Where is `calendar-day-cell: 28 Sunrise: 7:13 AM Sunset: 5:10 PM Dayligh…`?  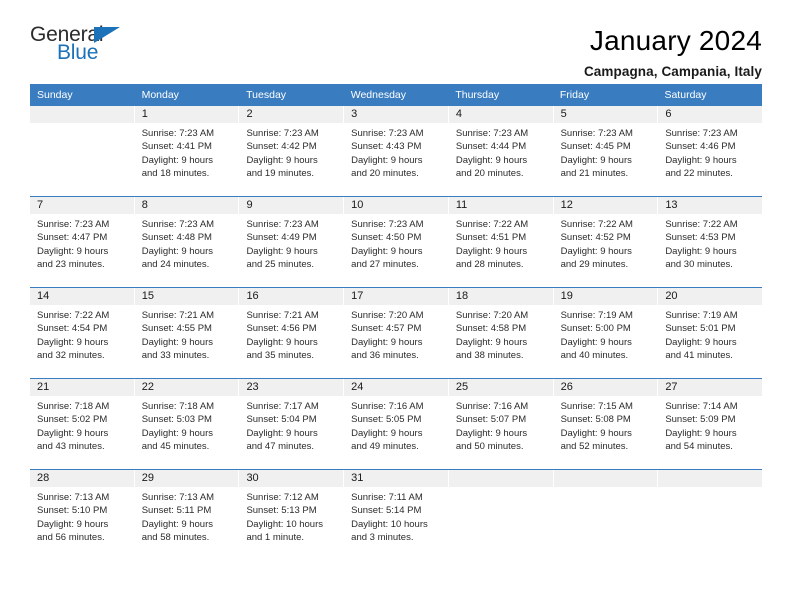
calendar-day-cell: 28 Sunrise: 7:13 AM Sunset: 5:10 PM Dayligh… is located at coordinates (82, 515).